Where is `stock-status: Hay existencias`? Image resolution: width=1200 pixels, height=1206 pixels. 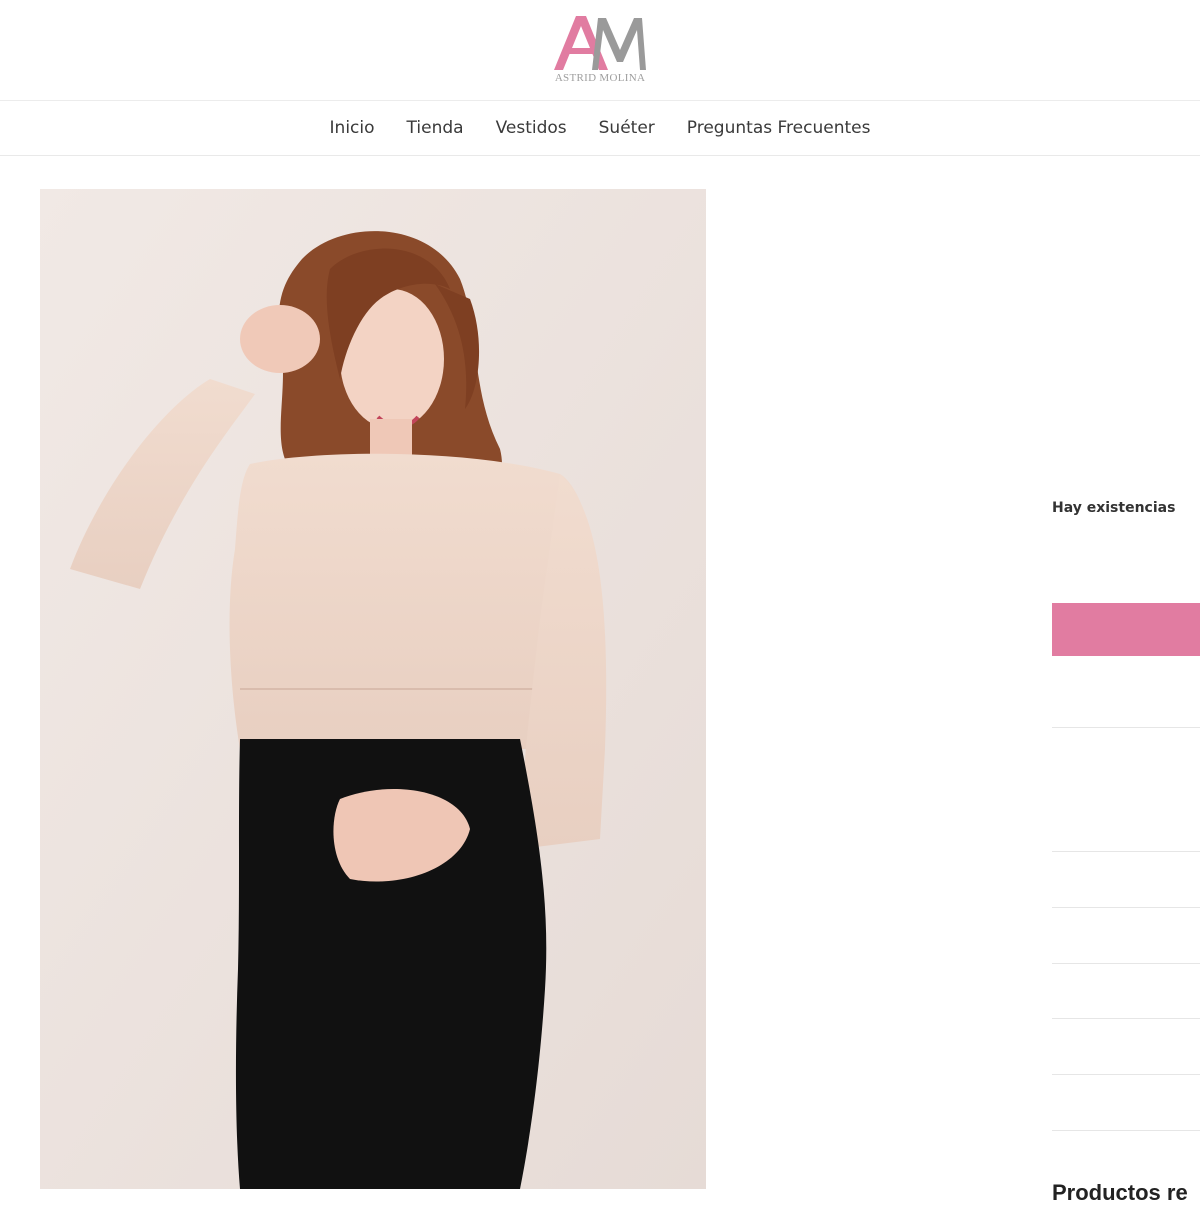
stock-status: Hay existencias is located at coordinates (1114, 508).